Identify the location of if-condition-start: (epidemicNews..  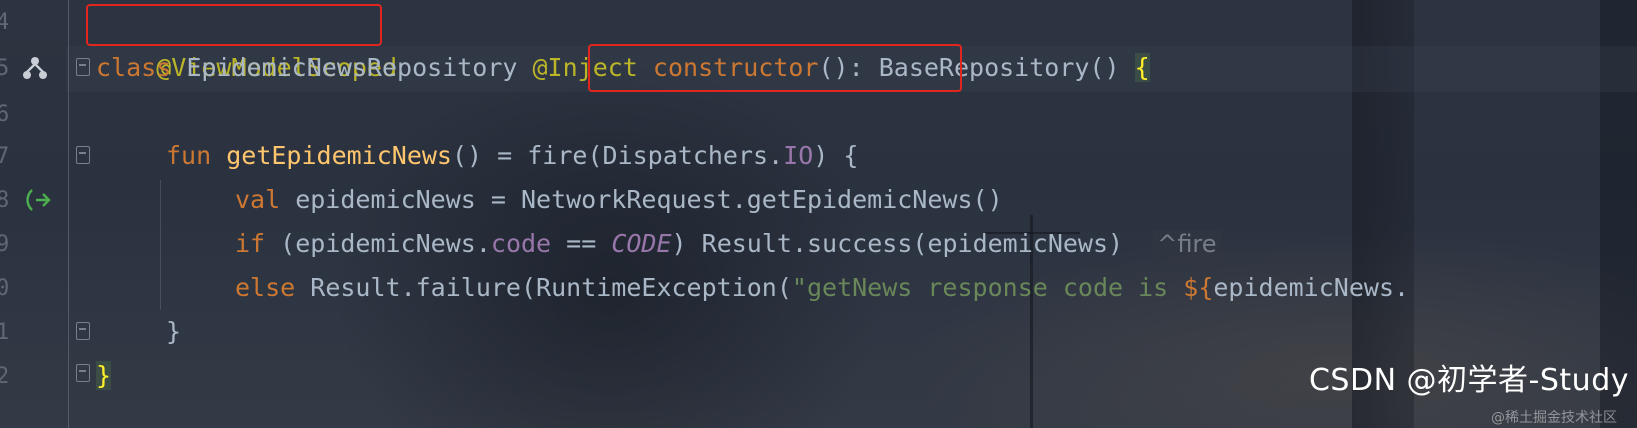
(378, 243).